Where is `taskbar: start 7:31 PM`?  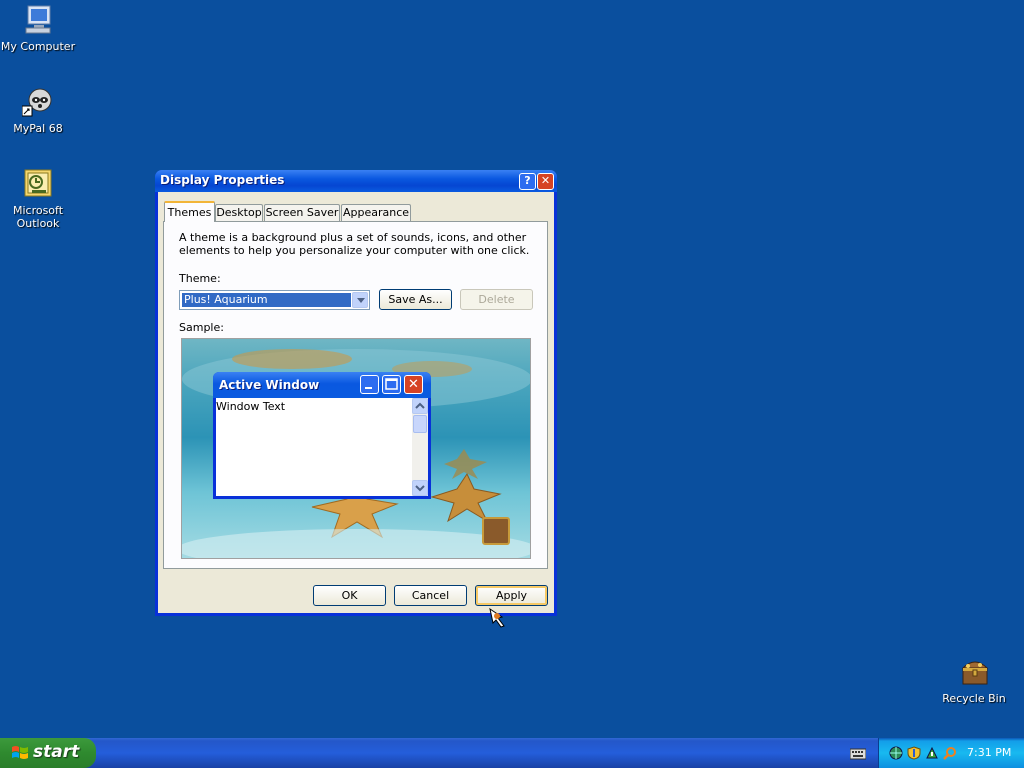 taskbar: start 7:31 PM is located at coordinates (512, 753).